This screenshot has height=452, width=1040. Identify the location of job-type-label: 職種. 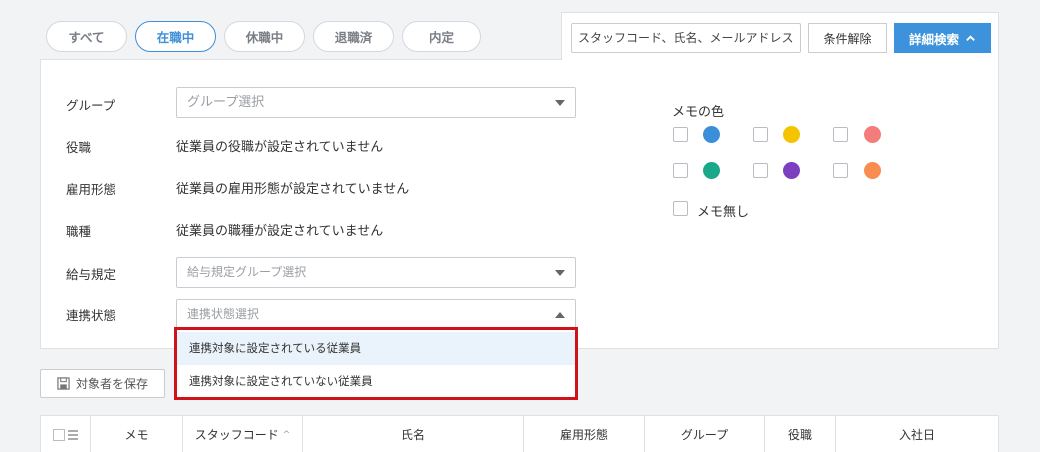
(79, 231).